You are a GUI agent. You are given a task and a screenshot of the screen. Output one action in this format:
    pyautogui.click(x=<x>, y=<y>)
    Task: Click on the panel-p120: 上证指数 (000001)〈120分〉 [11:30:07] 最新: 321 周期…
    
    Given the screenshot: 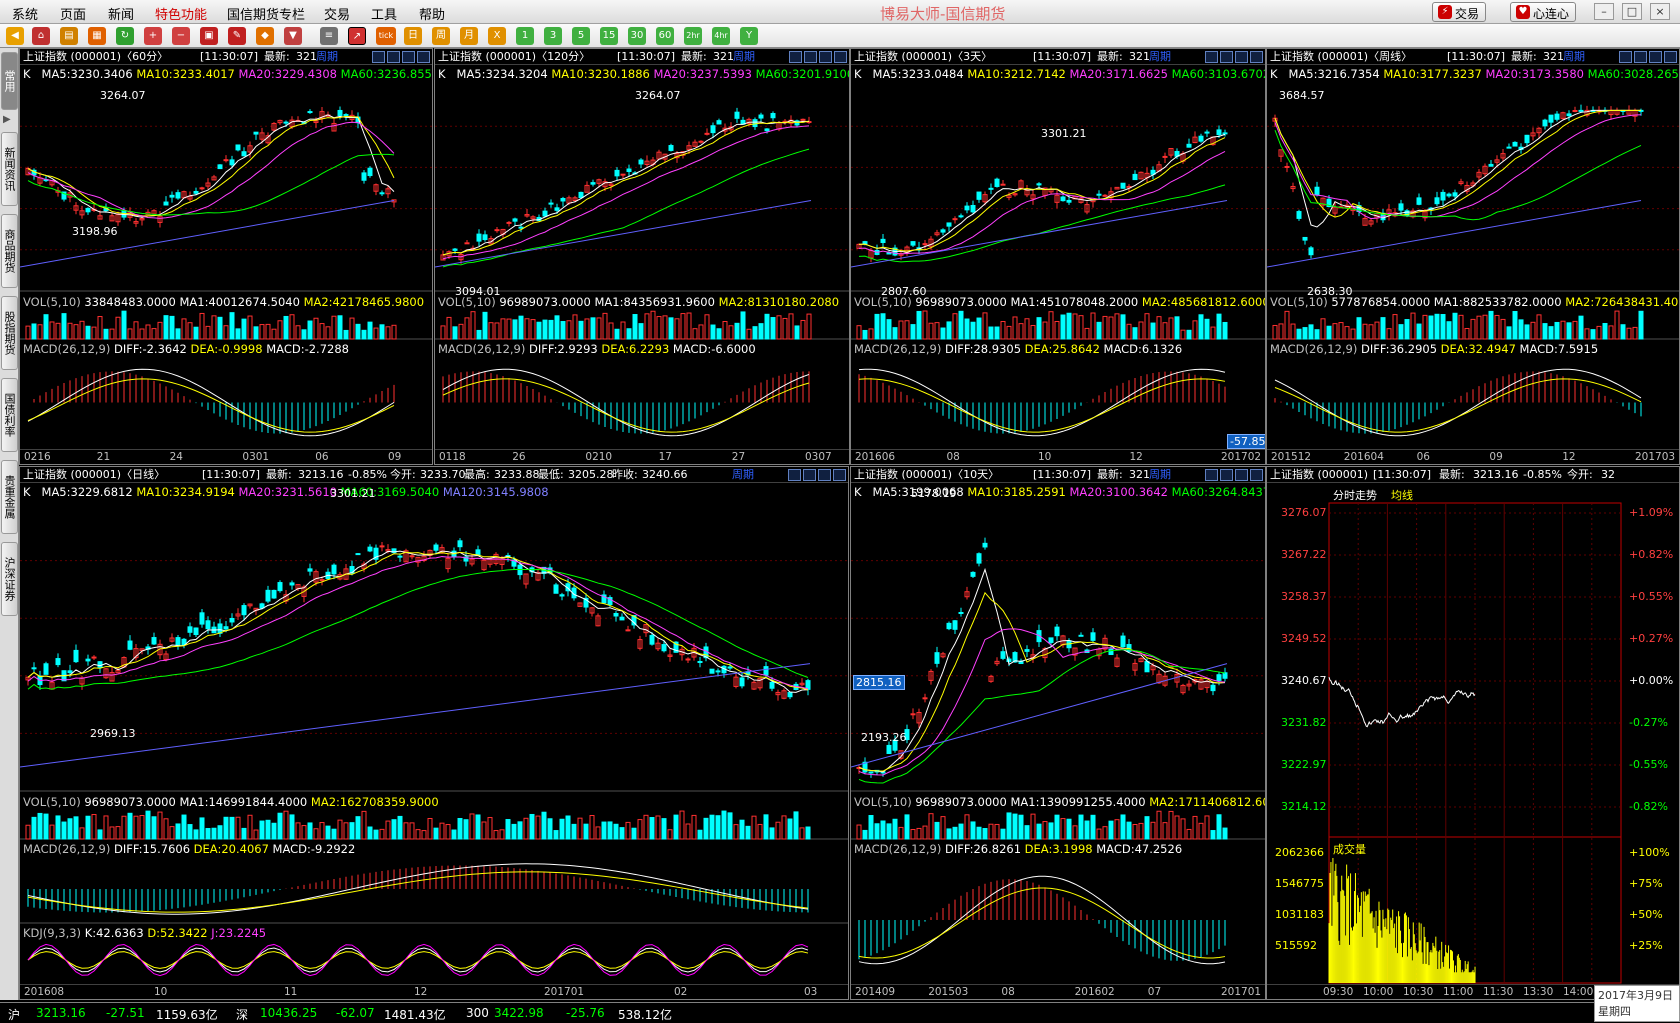 What is the action you would take?
    pyautogui.click(x=642, y=256)
    